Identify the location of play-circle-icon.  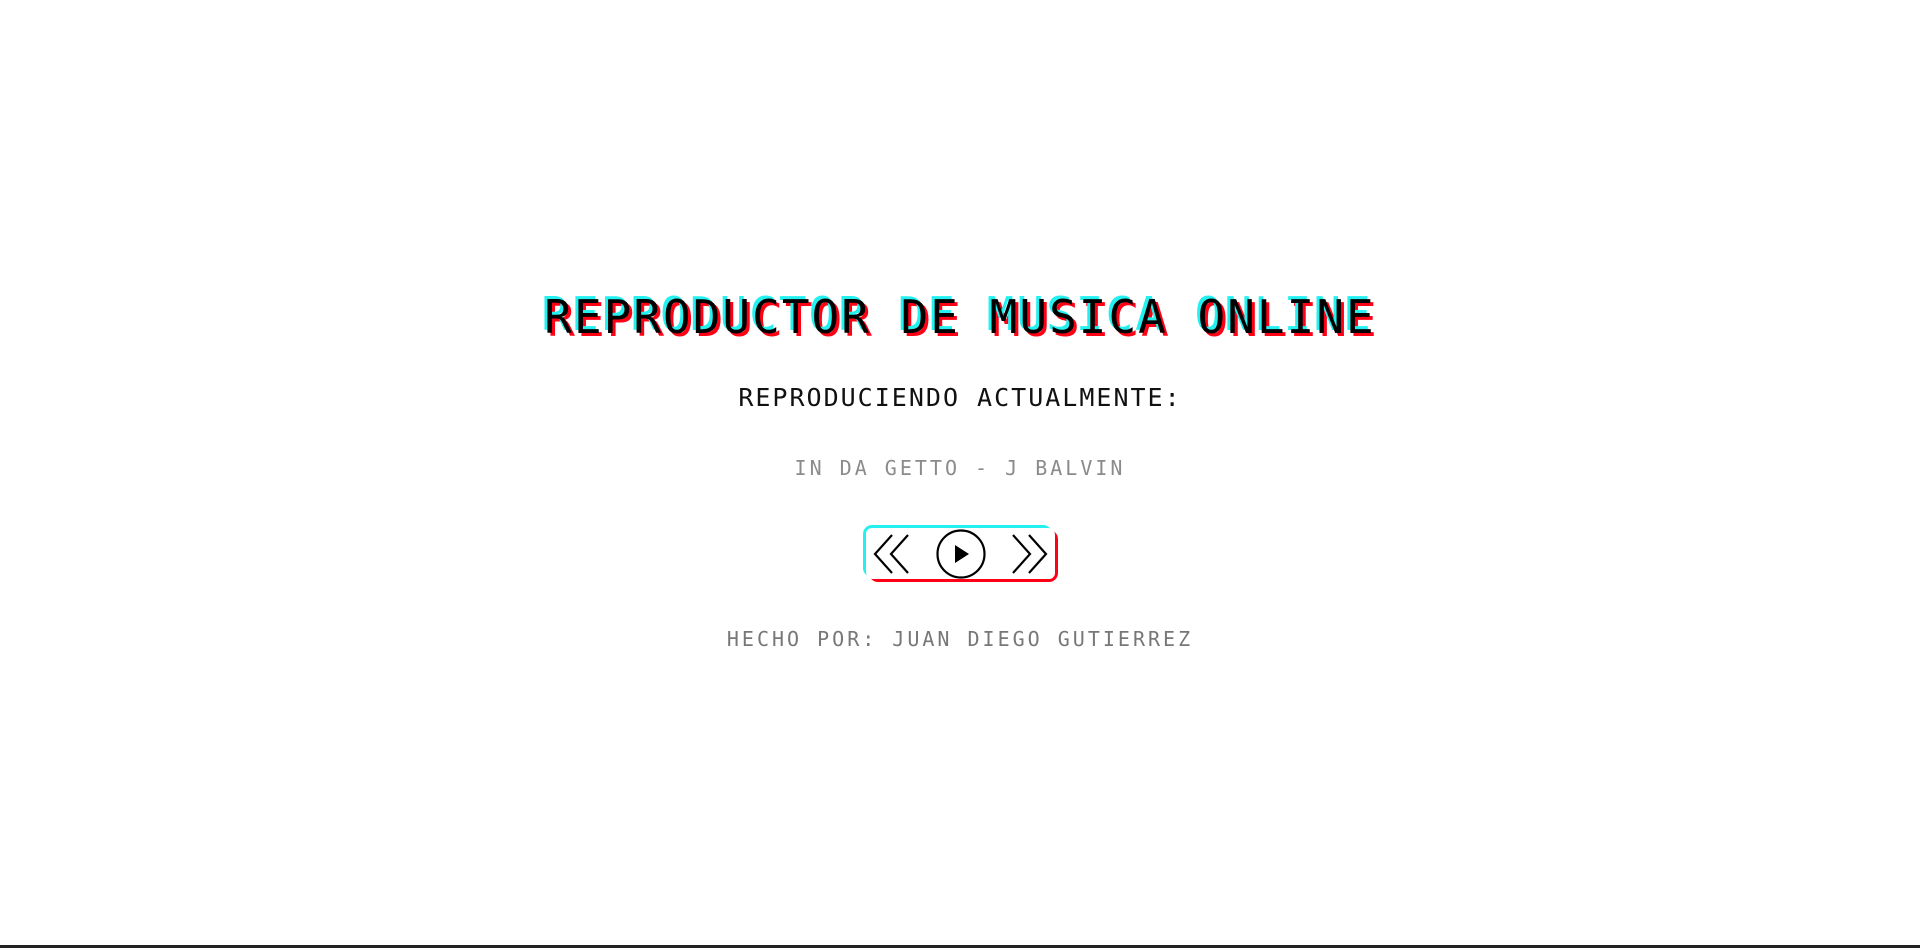
(960, 553).